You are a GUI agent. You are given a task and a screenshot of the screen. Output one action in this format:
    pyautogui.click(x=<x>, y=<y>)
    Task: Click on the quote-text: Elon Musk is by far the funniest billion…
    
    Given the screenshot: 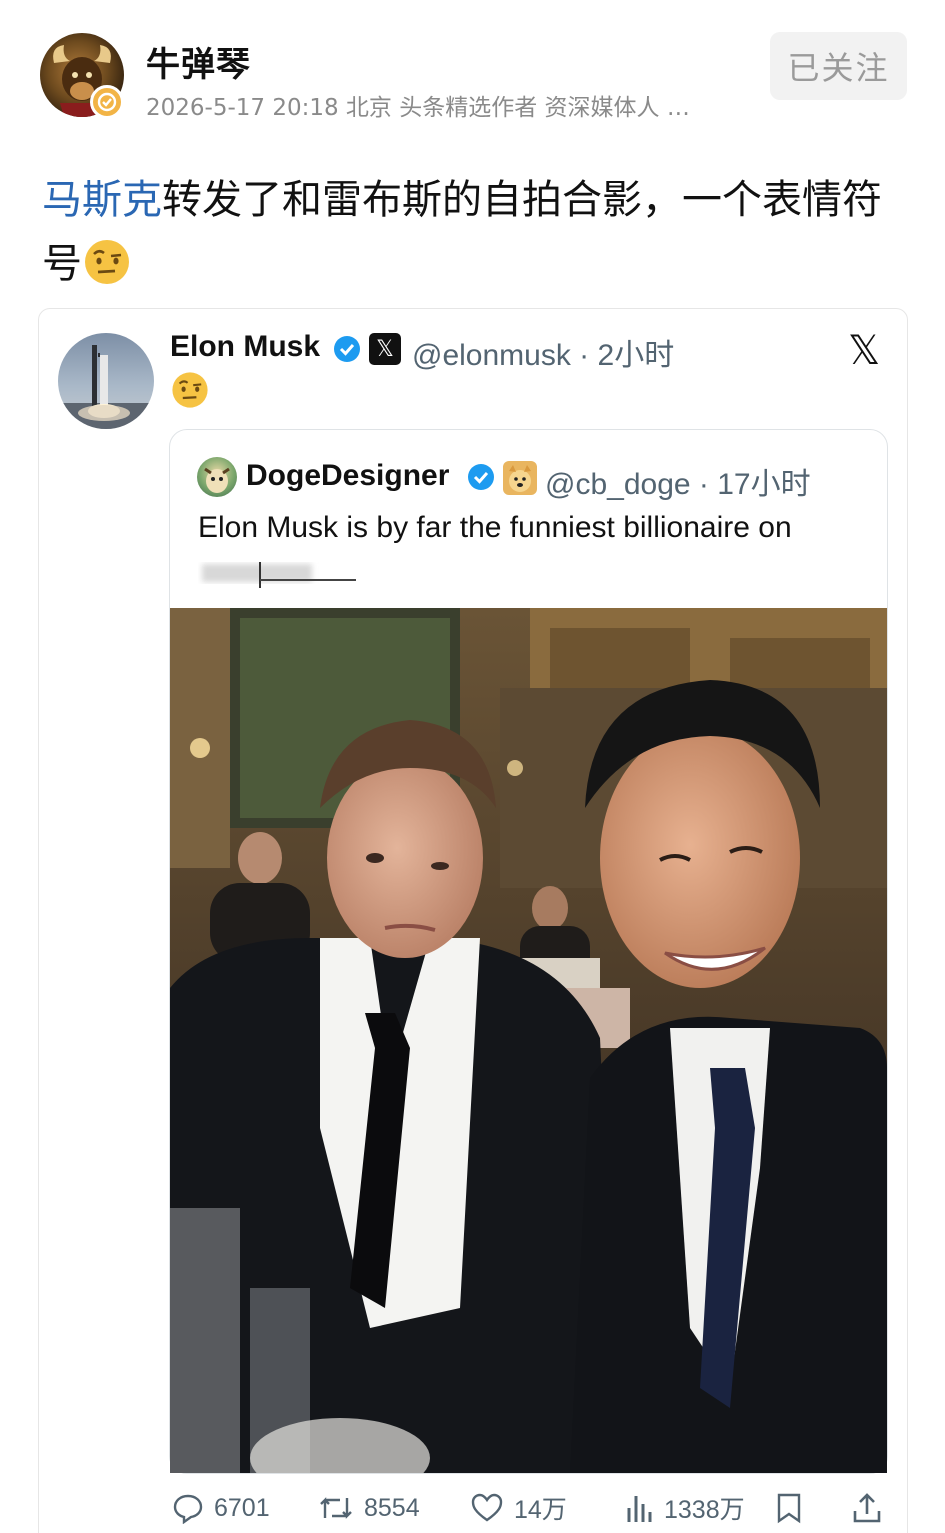 What is the action you would take?
    pyautogui.click(x=495, y=527)
    